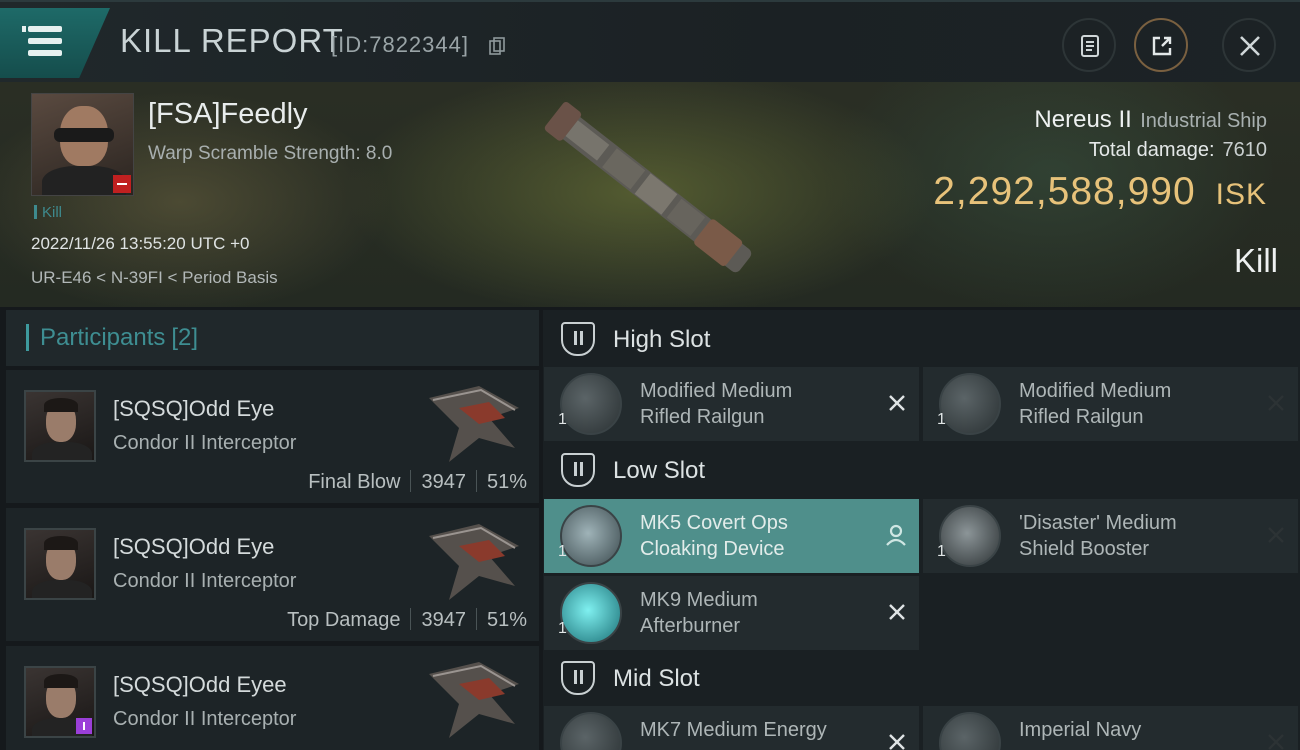 The height and width of the screenshot is (750, 1300). Describe the element at coordinates (272, 338) in the screenshot. I see `participants-header: Participants [2]` at that location.